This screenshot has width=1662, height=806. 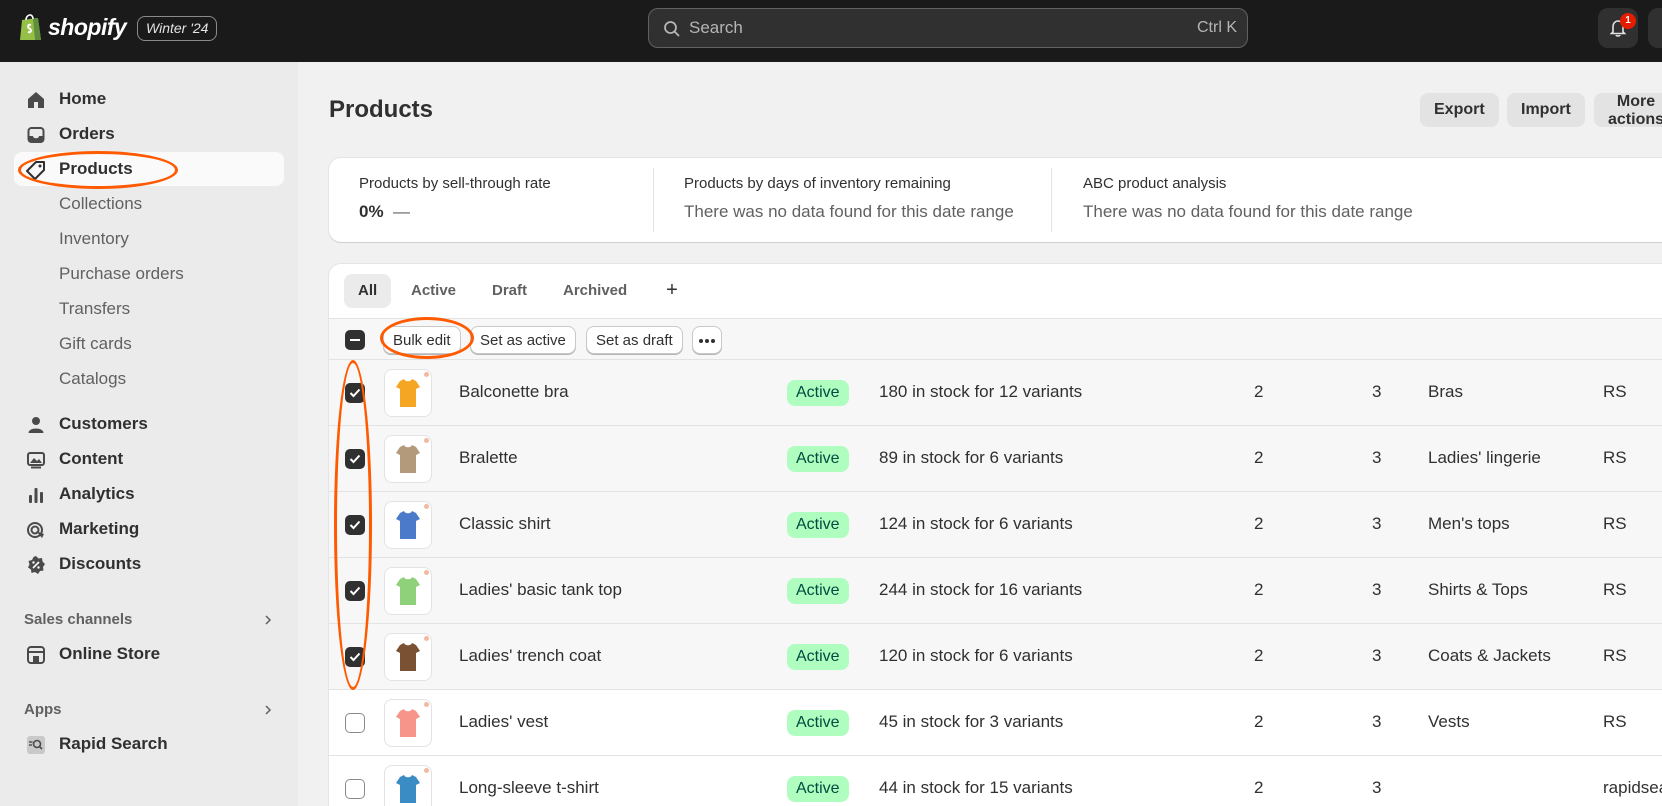 I want to click on sidebar-item-label: Discounts, so click(x=100, y=563).